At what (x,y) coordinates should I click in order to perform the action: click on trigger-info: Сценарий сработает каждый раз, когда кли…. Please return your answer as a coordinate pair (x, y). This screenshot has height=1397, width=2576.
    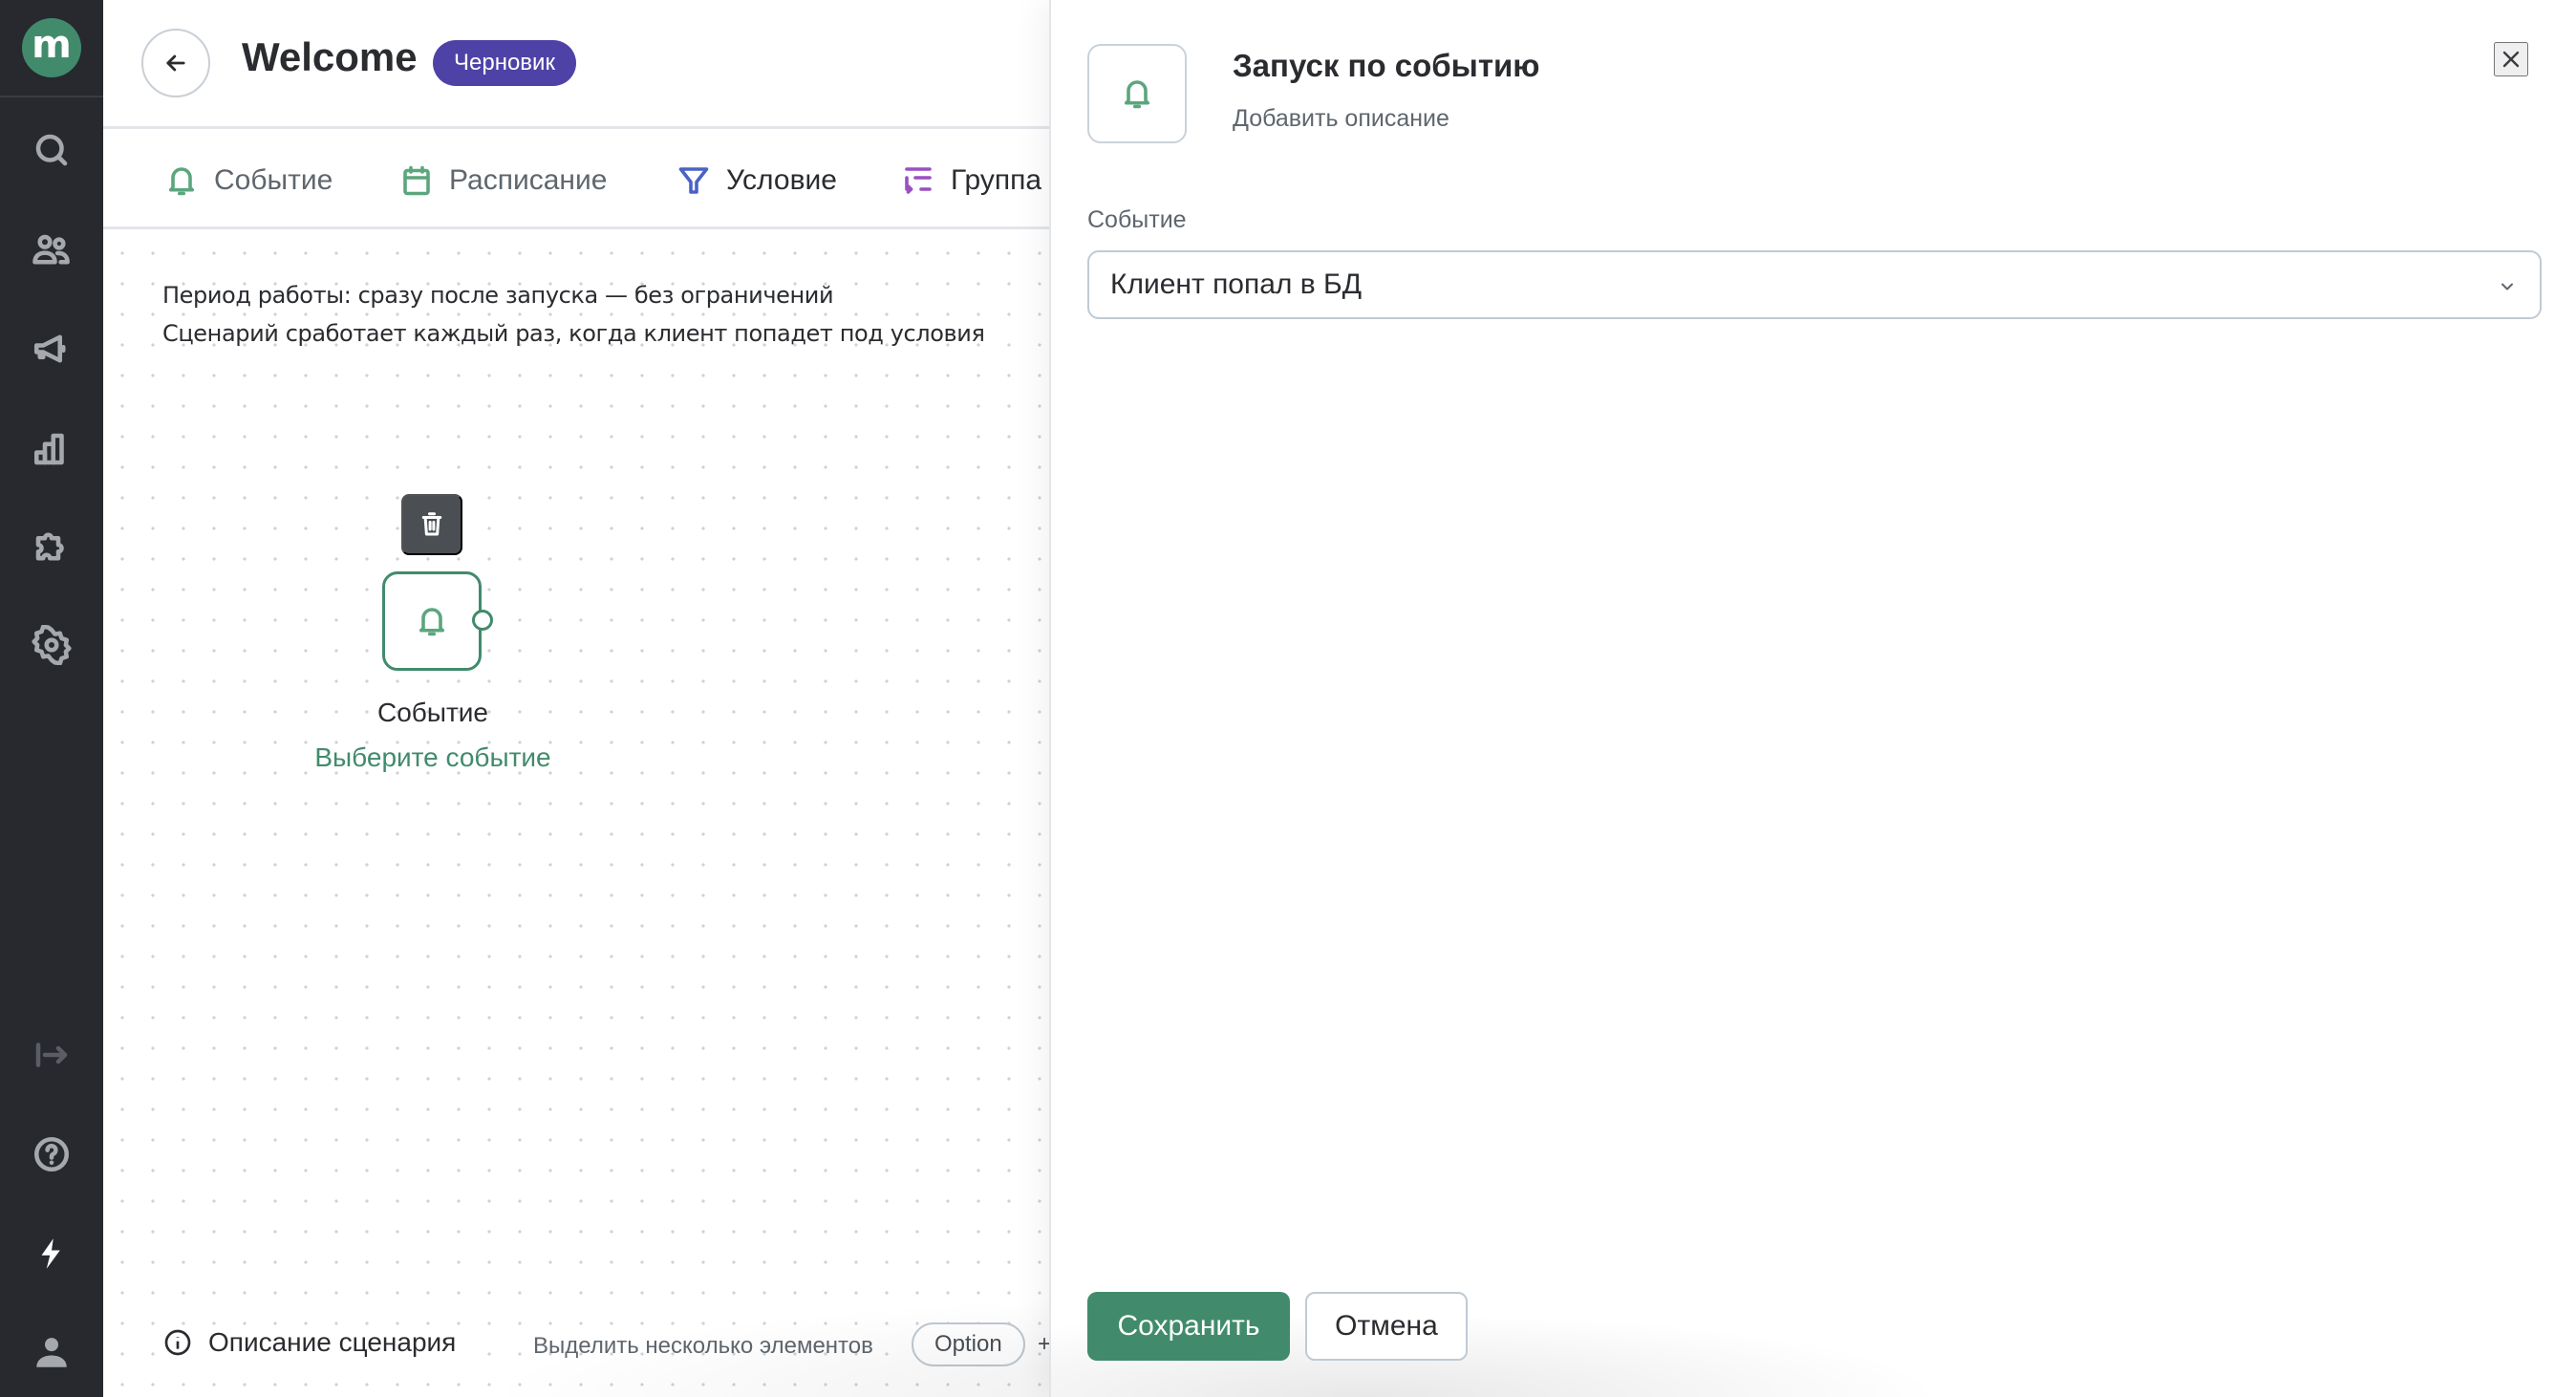
    Looking at the image, I should click on (573, 333).